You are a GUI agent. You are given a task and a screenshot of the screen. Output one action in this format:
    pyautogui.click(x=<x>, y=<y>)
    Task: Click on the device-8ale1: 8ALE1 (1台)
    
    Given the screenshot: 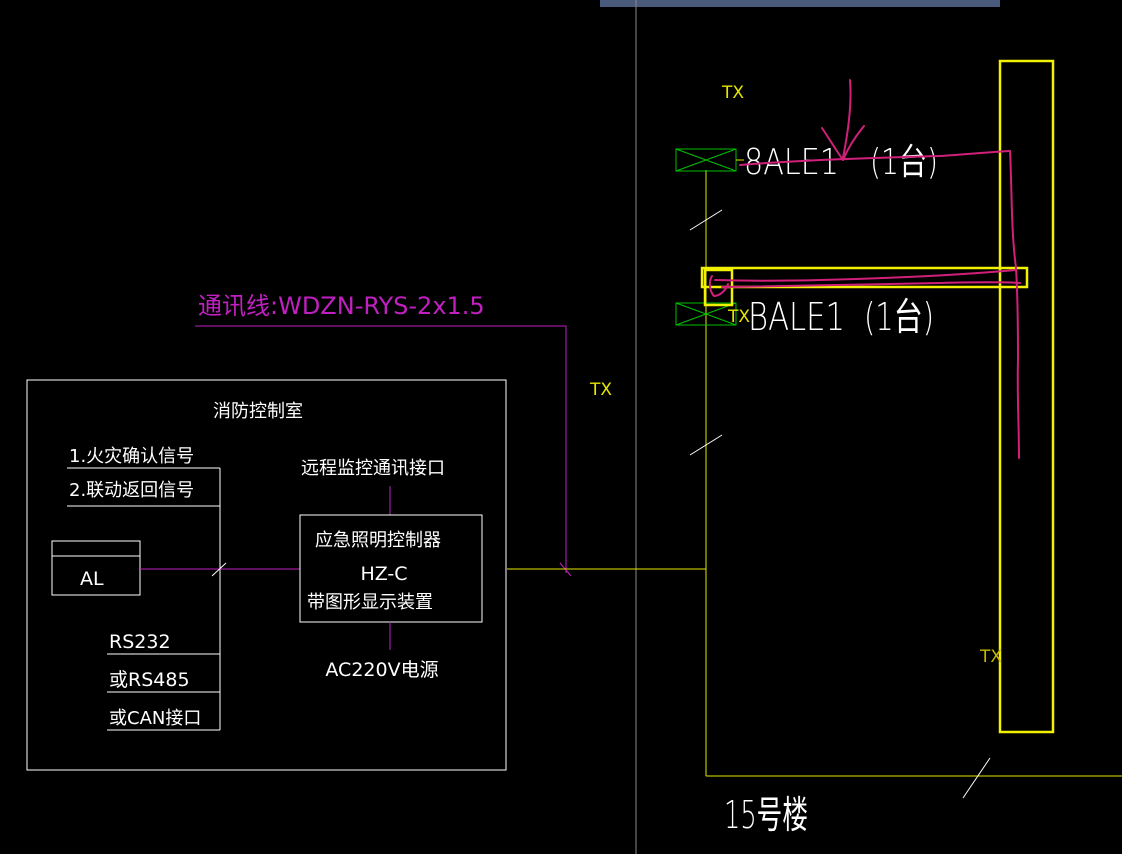 What is the action you would take?
    pyautogui.click(x=806, y=162)
    